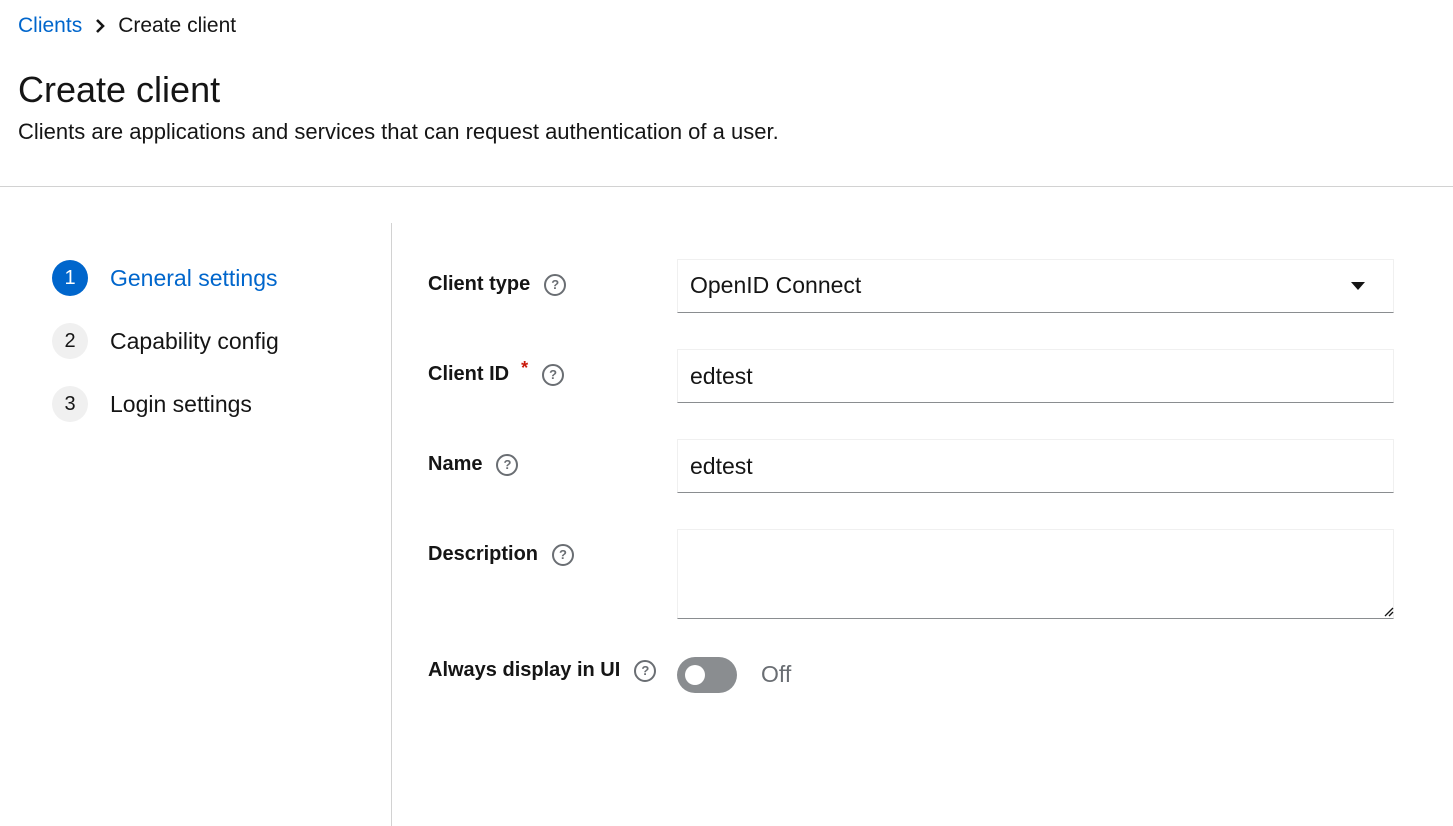 The height and width of the screenshot is (826, 1453). Describe the element at coordinates (911, 675) in the screenshot. I see `always-display-row: Always display in UI ? Off` at that location.